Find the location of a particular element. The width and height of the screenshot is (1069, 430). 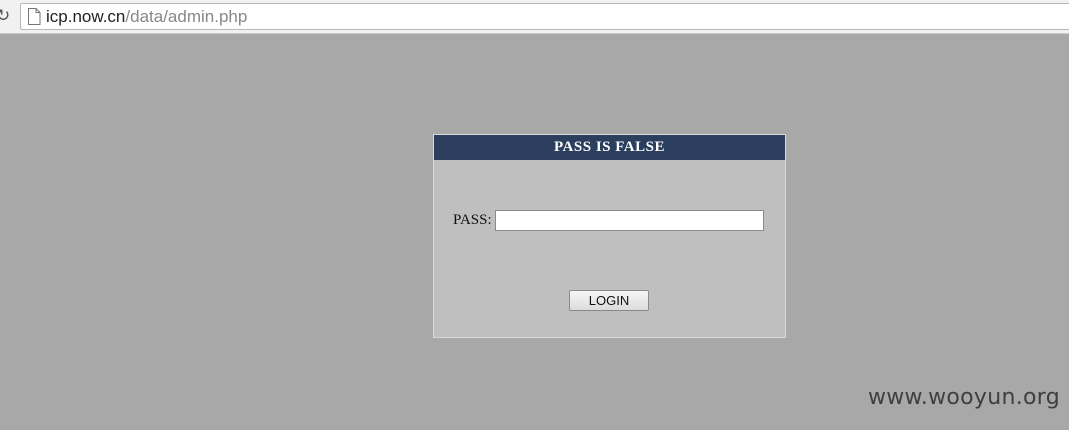

address-url: icp.now.cn/data/admin.php is located at coordinates (146, 17).